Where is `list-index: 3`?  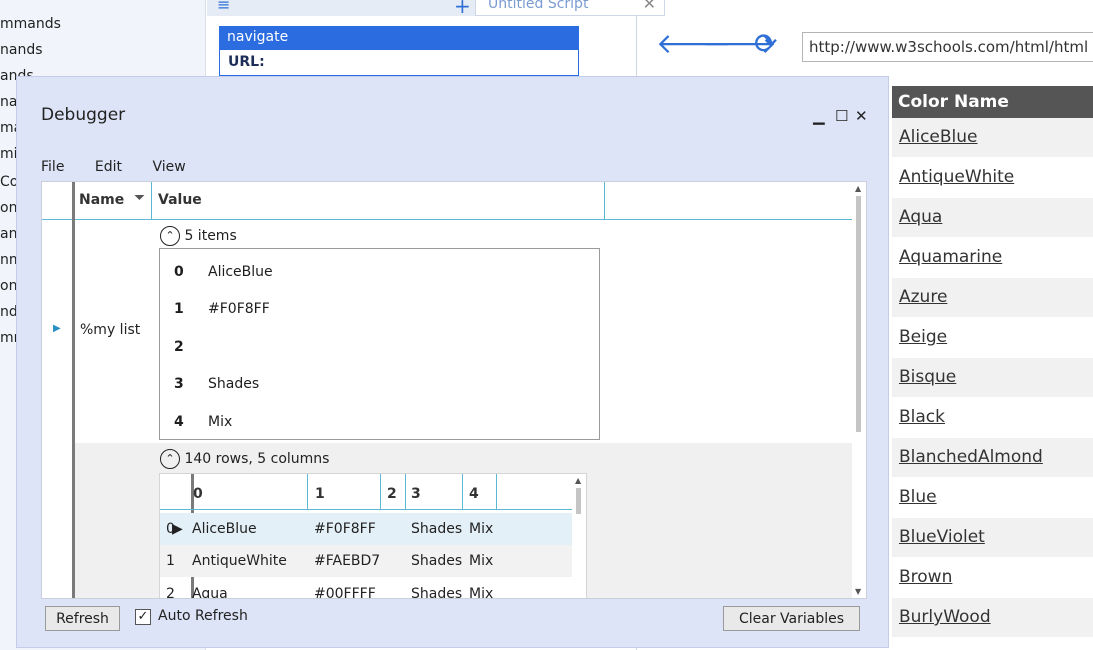
list-index: 3 is located at coordinates (179, 384).